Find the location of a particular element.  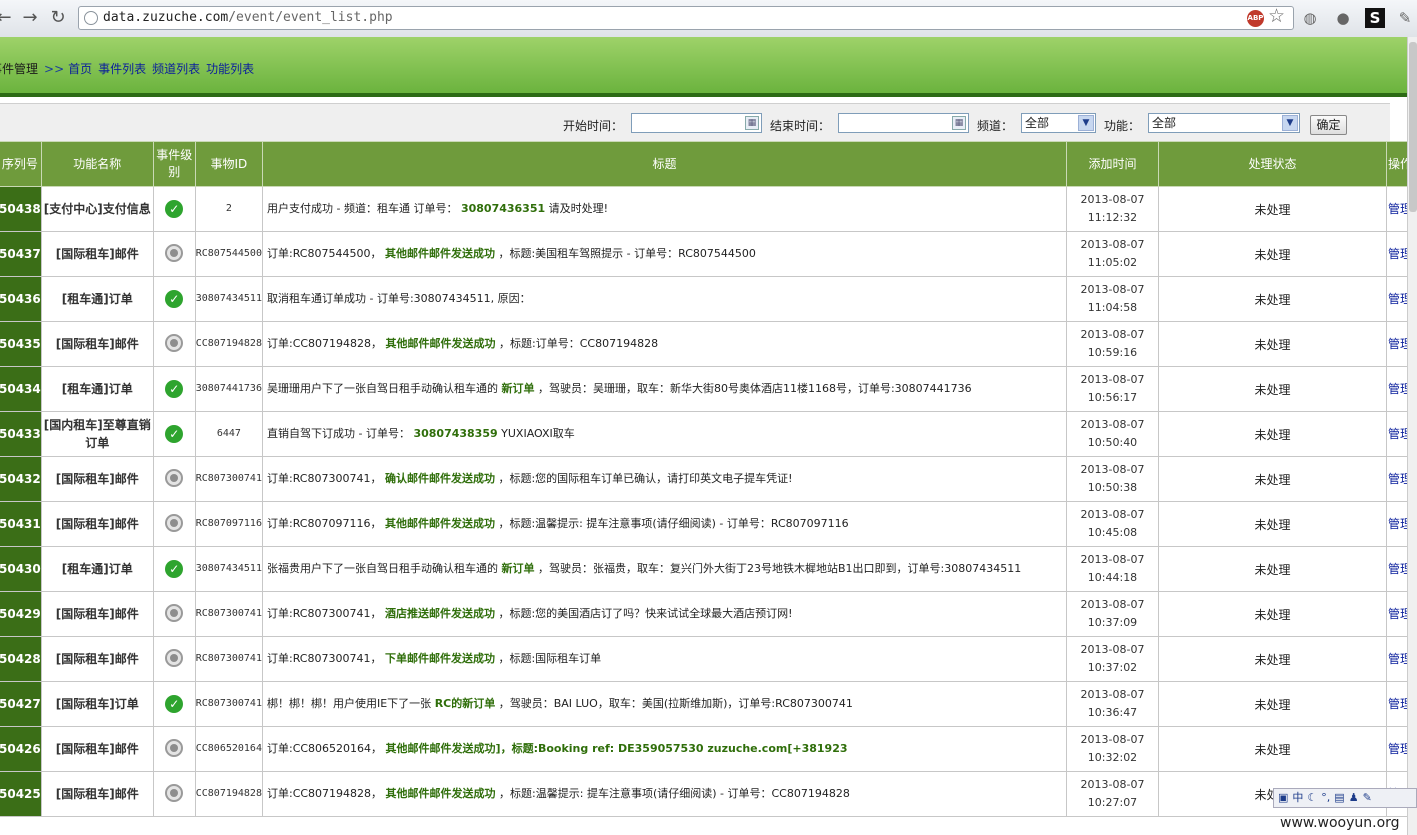

address-bar: data.zuzuche.com/event/event_list.php is located at coordinates (686, 18).